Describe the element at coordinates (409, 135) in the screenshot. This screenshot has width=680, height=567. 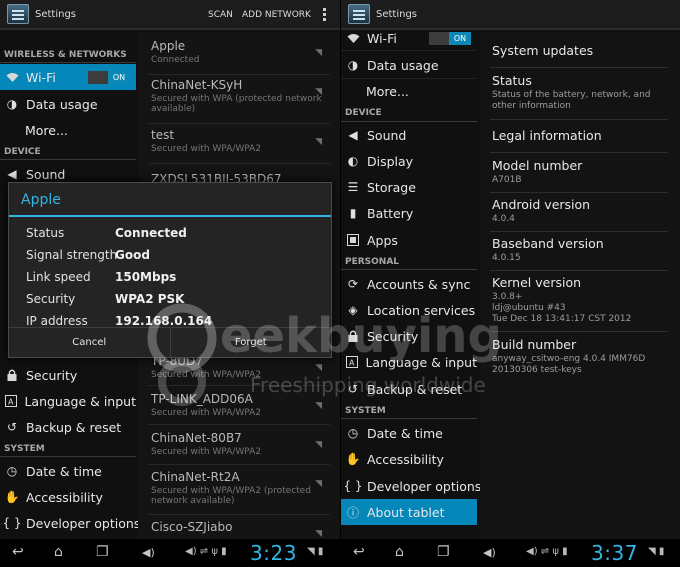
I see `sidebar-item-sound: ◀ Sound` at that location.